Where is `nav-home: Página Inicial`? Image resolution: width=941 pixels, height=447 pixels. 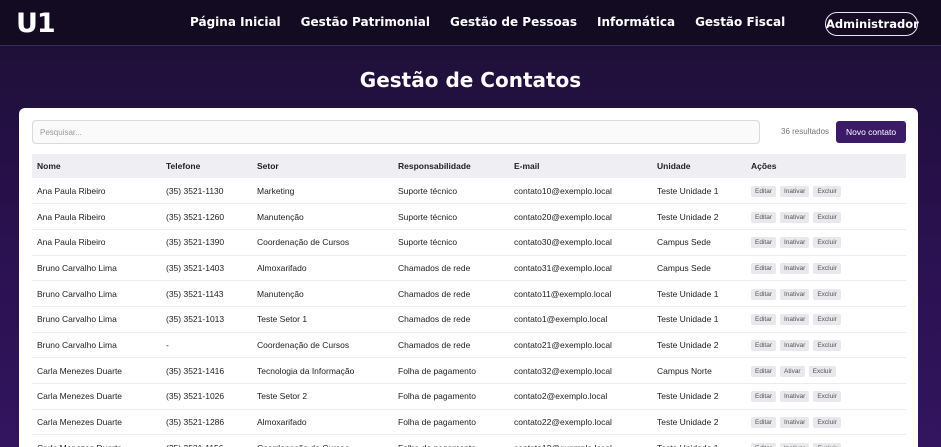
nav-home: Página Inicial is located at coordinates (235, 22).